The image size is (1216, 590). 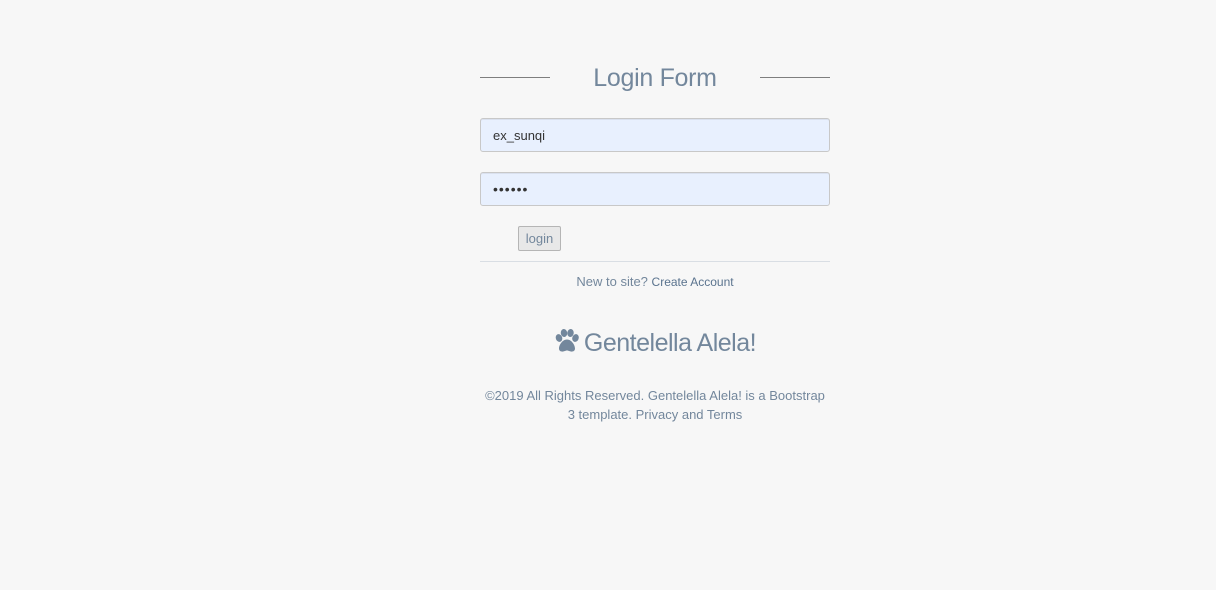 What do you see at coordinates (693, 282) in the screenshot?
I see `create-account-link: Create Account` at bounding box center [693, 282].